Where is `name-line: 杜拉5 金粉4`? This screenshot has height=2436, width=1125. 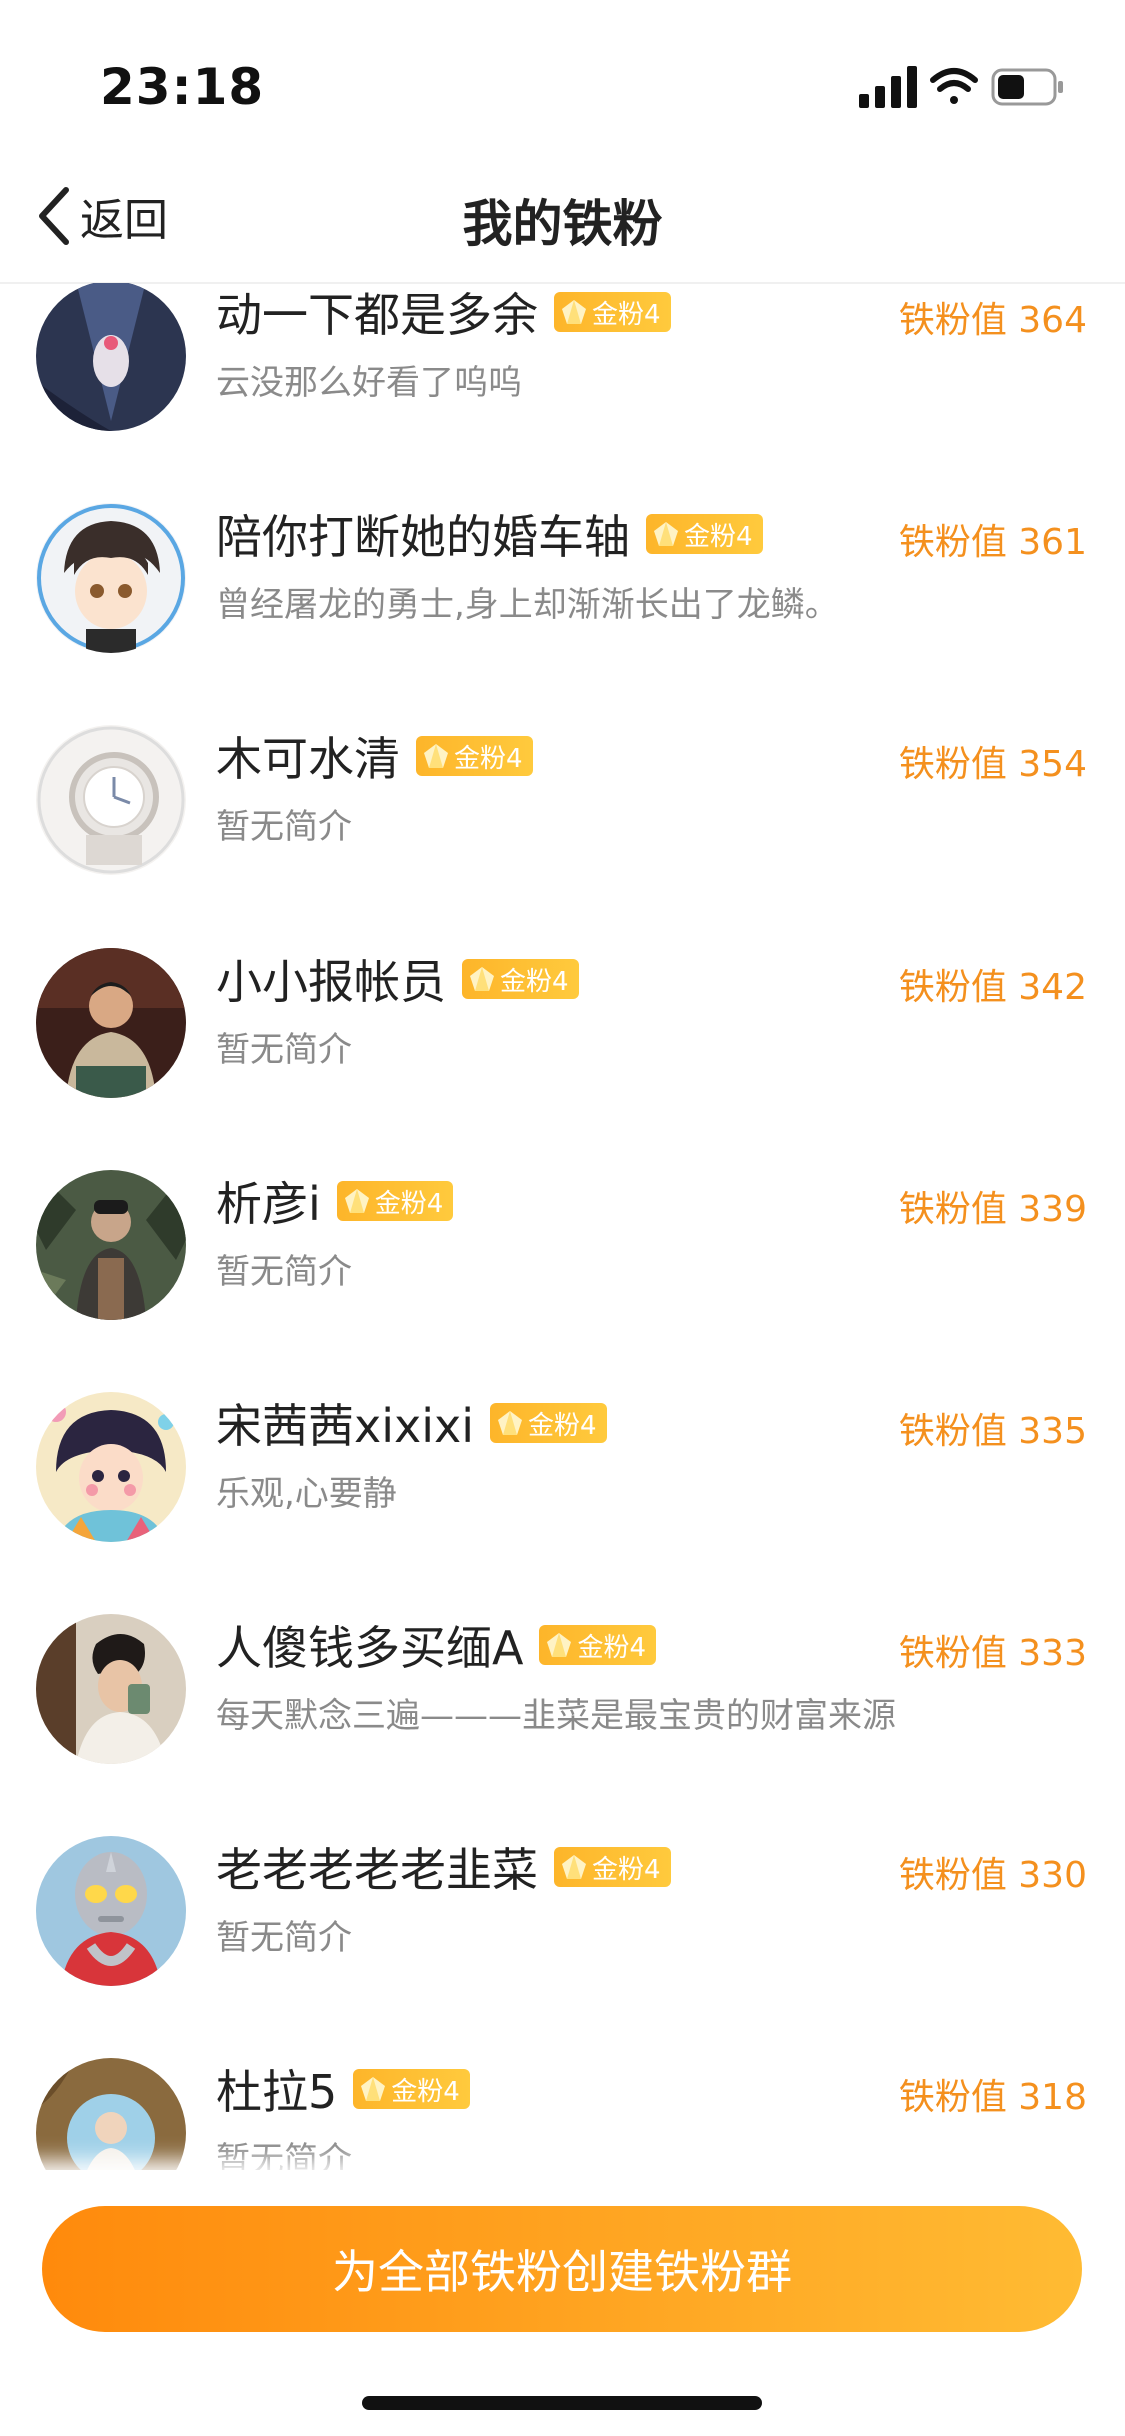 name-line: 杜拉5 金粉4 is located at coordinates (343, 2089).